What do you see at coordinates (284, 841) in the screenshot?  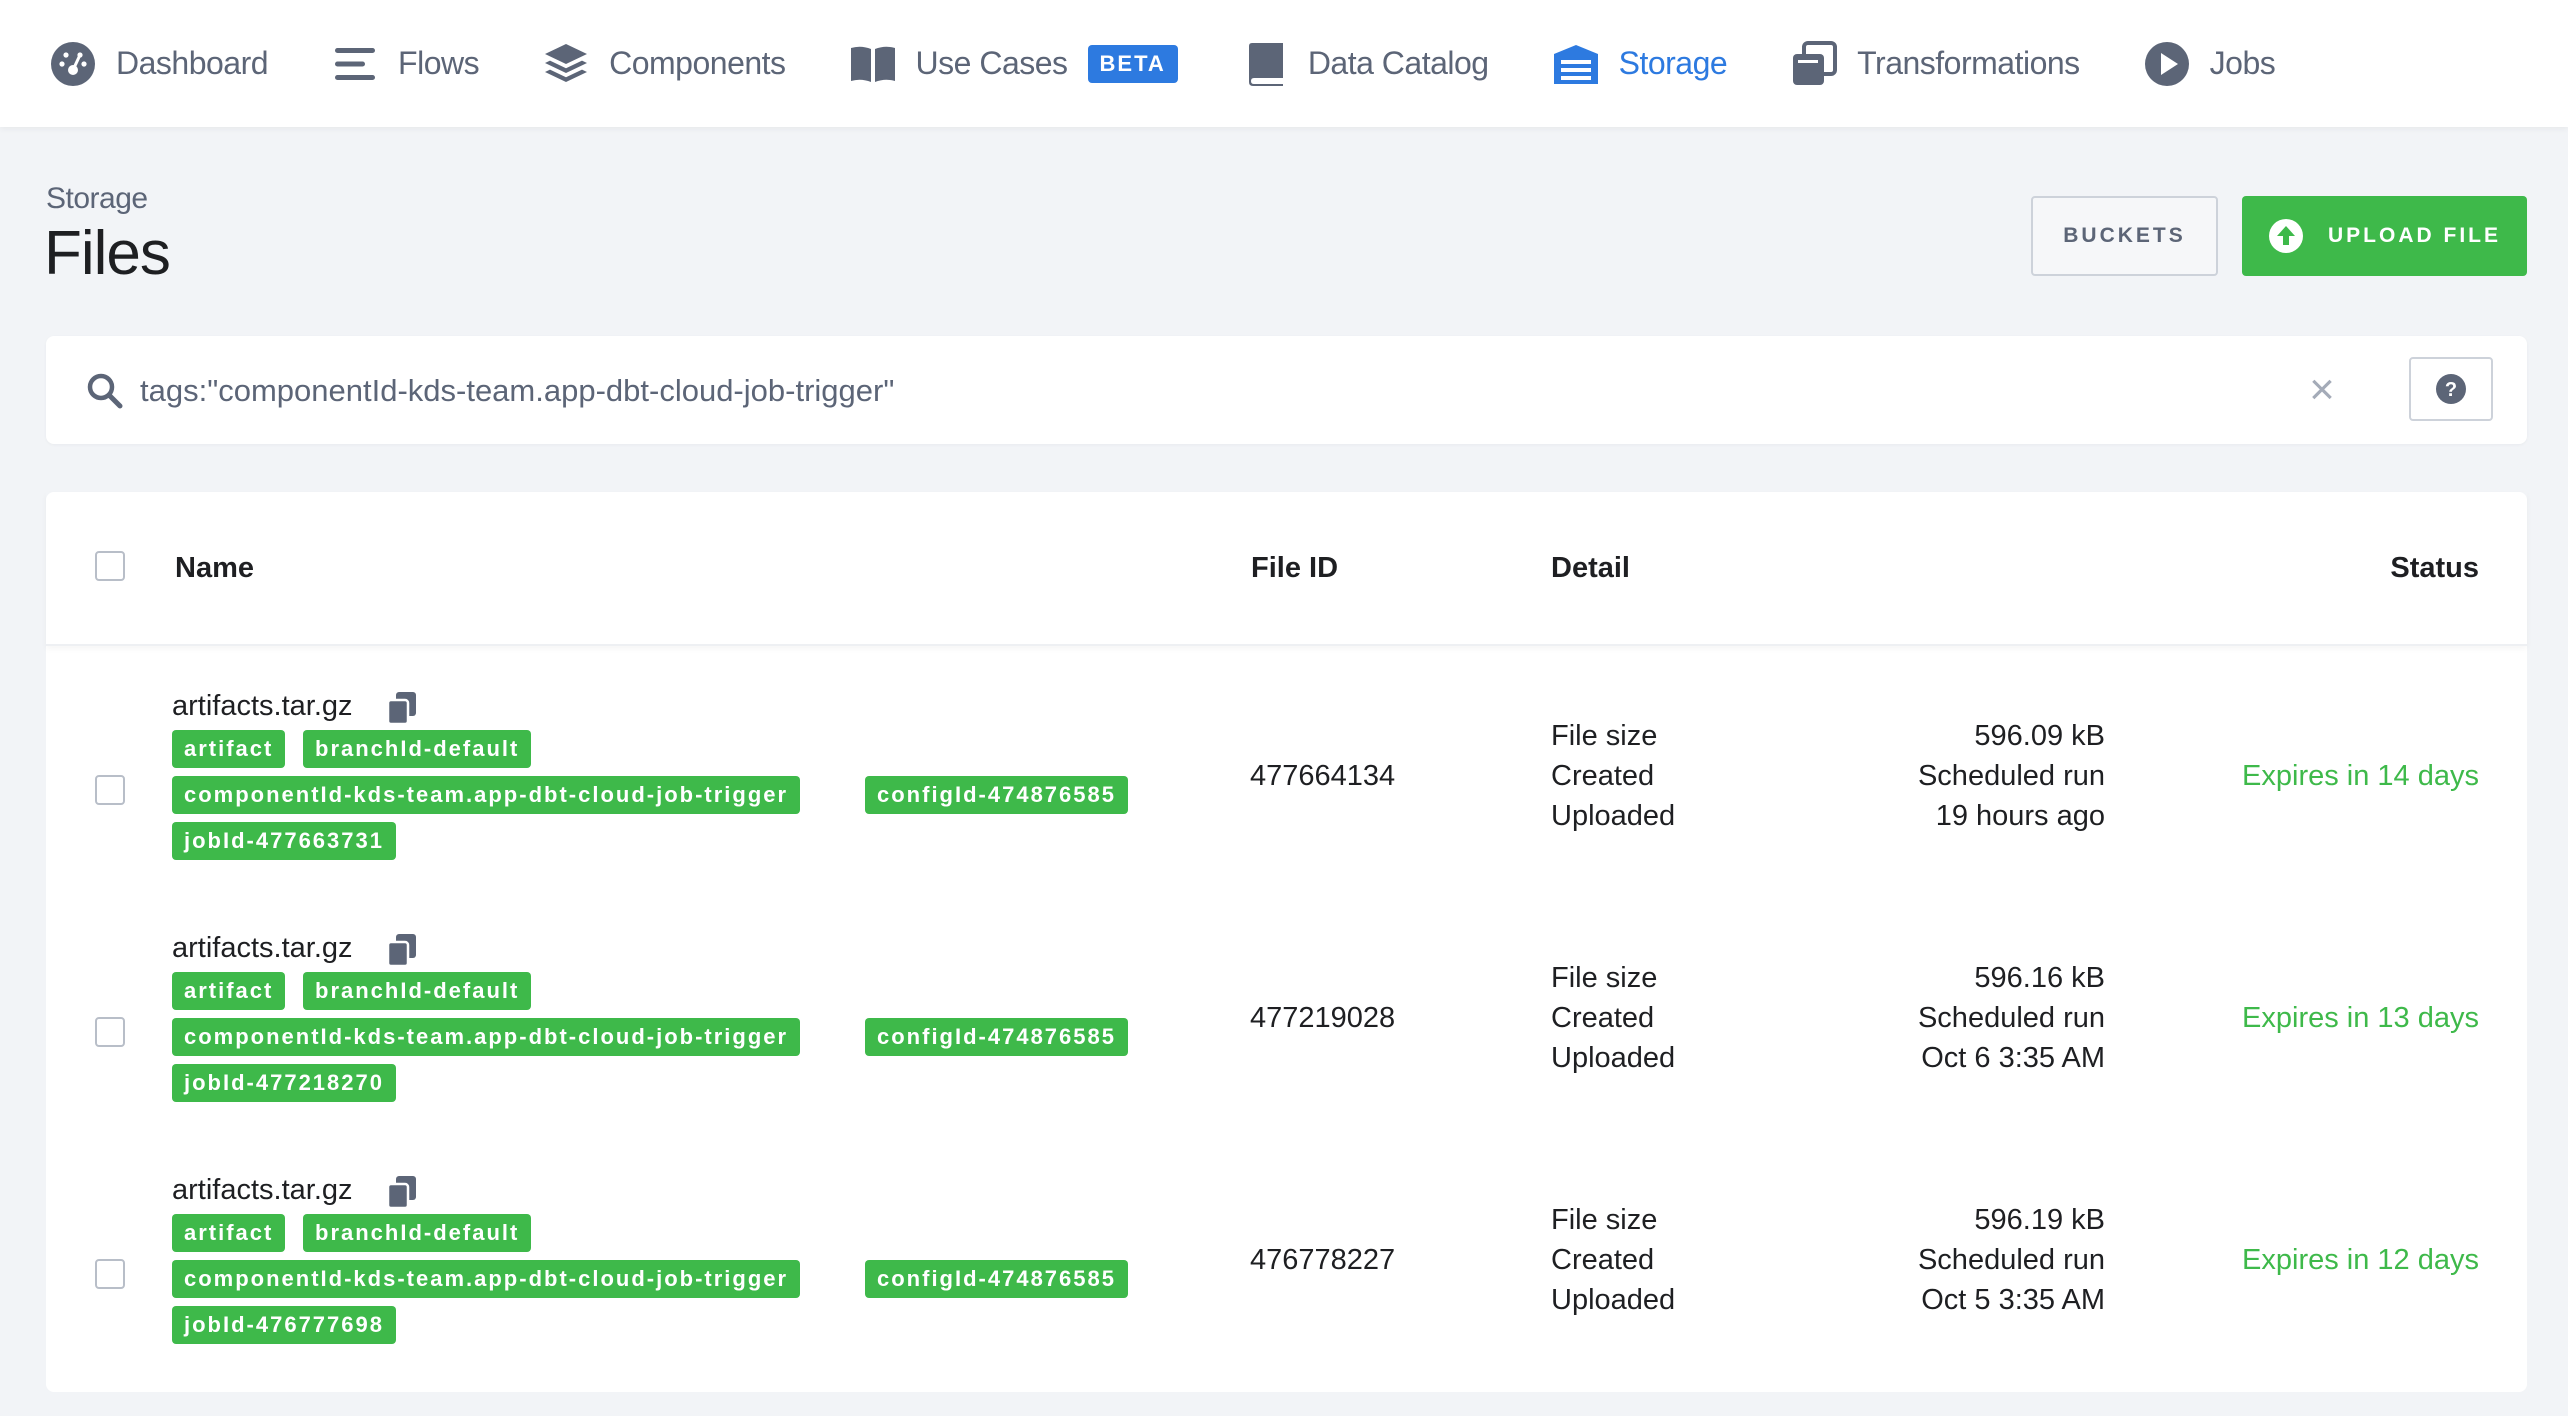 I see `tag-badge: jobId-477663731` at bounding box center [284, 841].